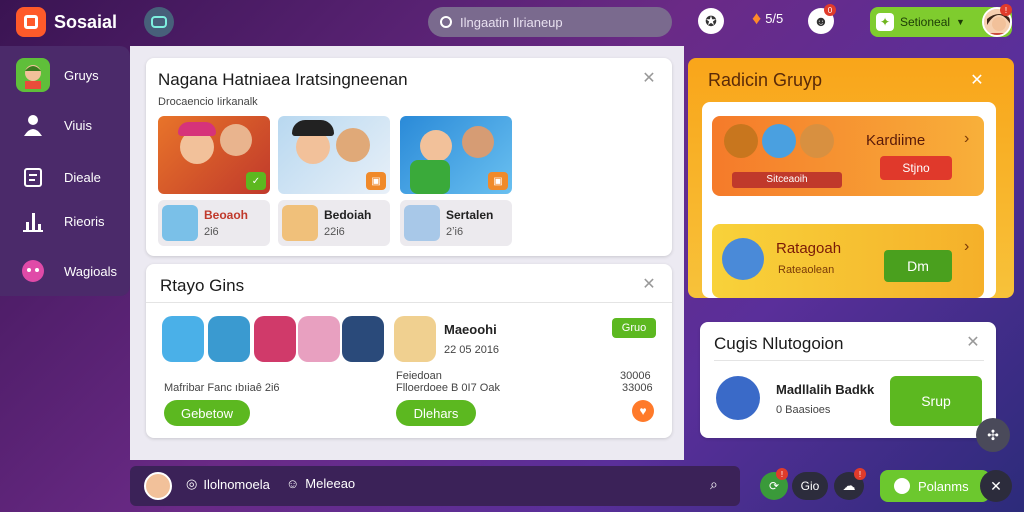  I want to click on gebetow-button: Gebetow, so click(207, 413).